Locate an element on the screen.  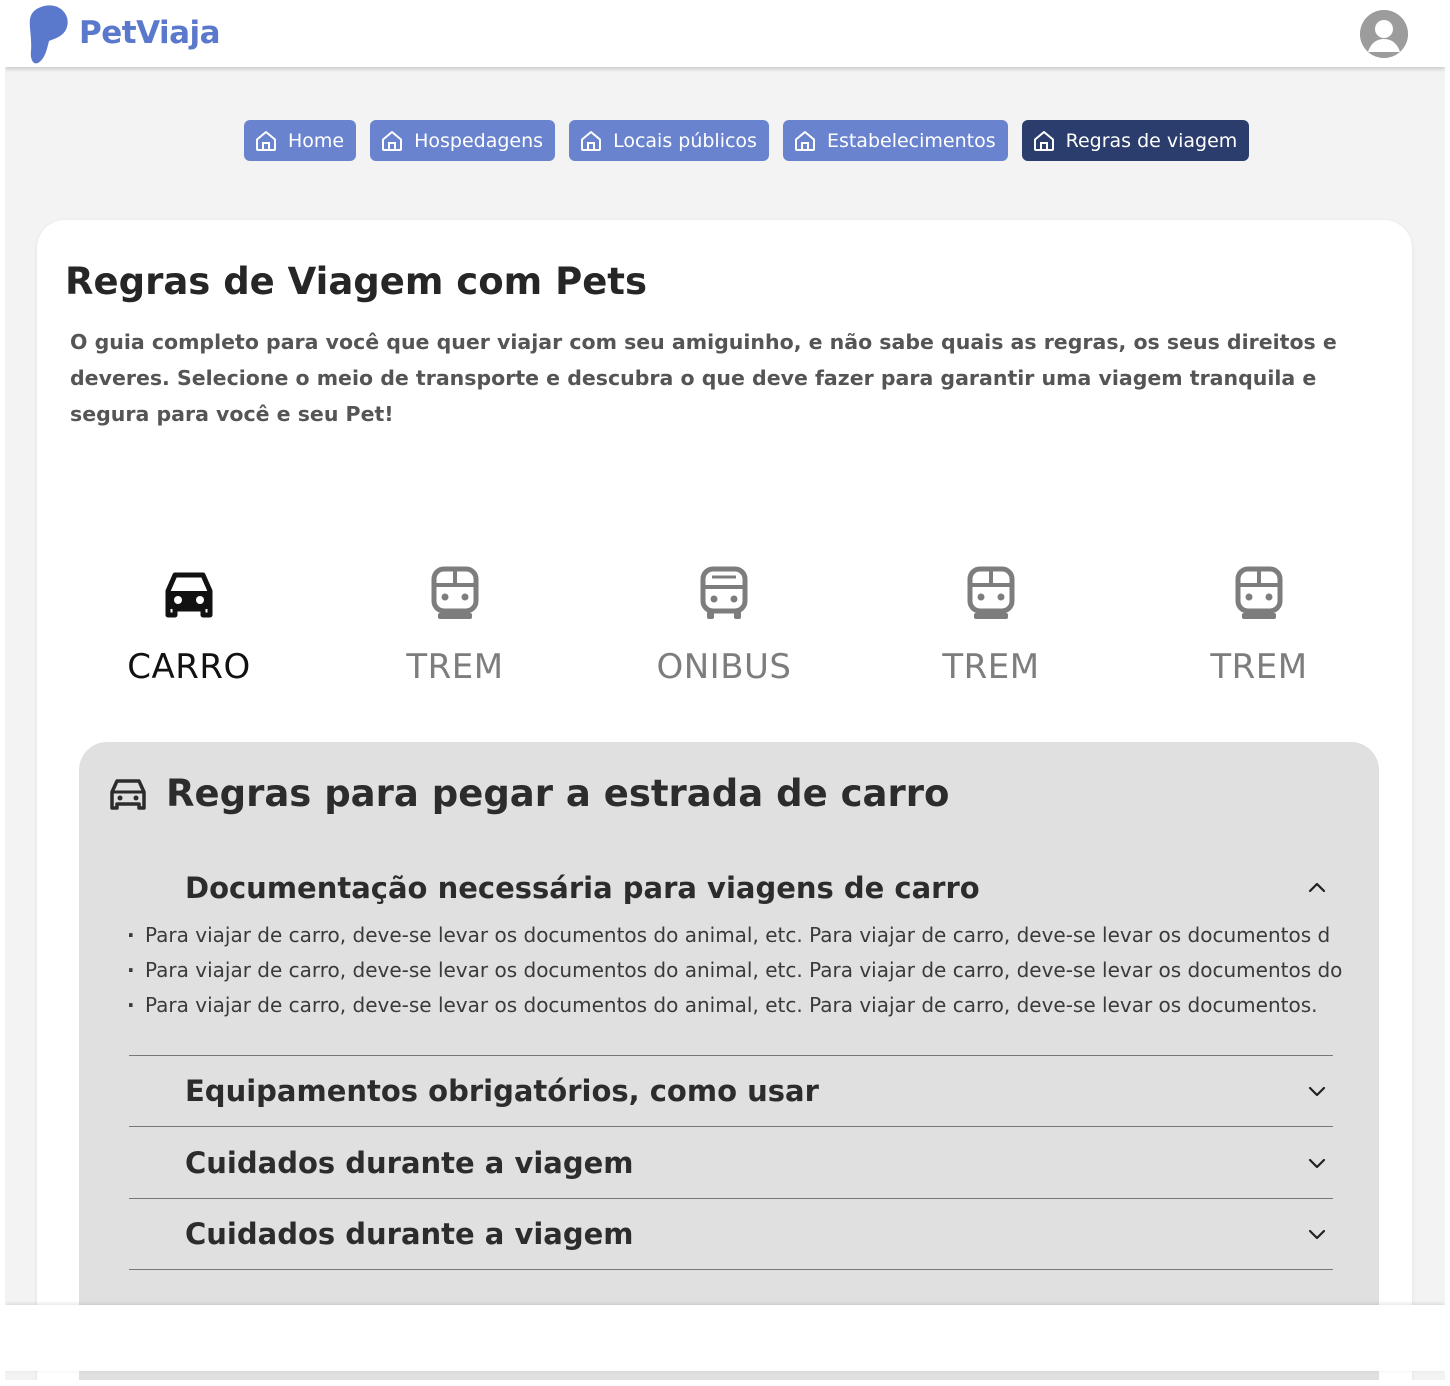
nav-estabelecimentos-label: Estabelecimentos is located at coordinates (911, 140).